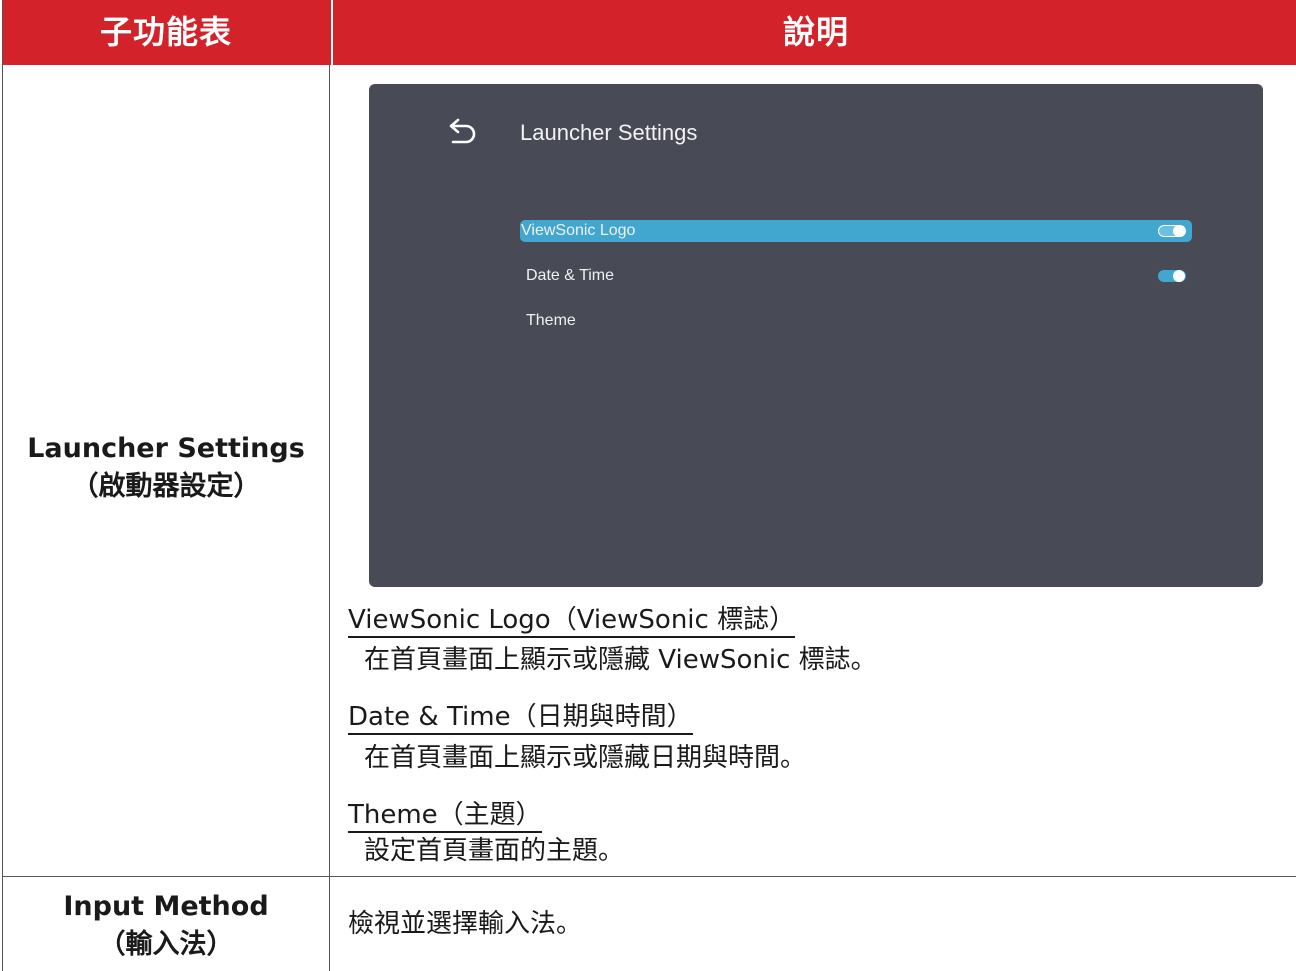 The height and width of the screenshot is (971, 1296). I want to click on input-method-description: 檢視並選擇輸入法。, so click(465, 924).